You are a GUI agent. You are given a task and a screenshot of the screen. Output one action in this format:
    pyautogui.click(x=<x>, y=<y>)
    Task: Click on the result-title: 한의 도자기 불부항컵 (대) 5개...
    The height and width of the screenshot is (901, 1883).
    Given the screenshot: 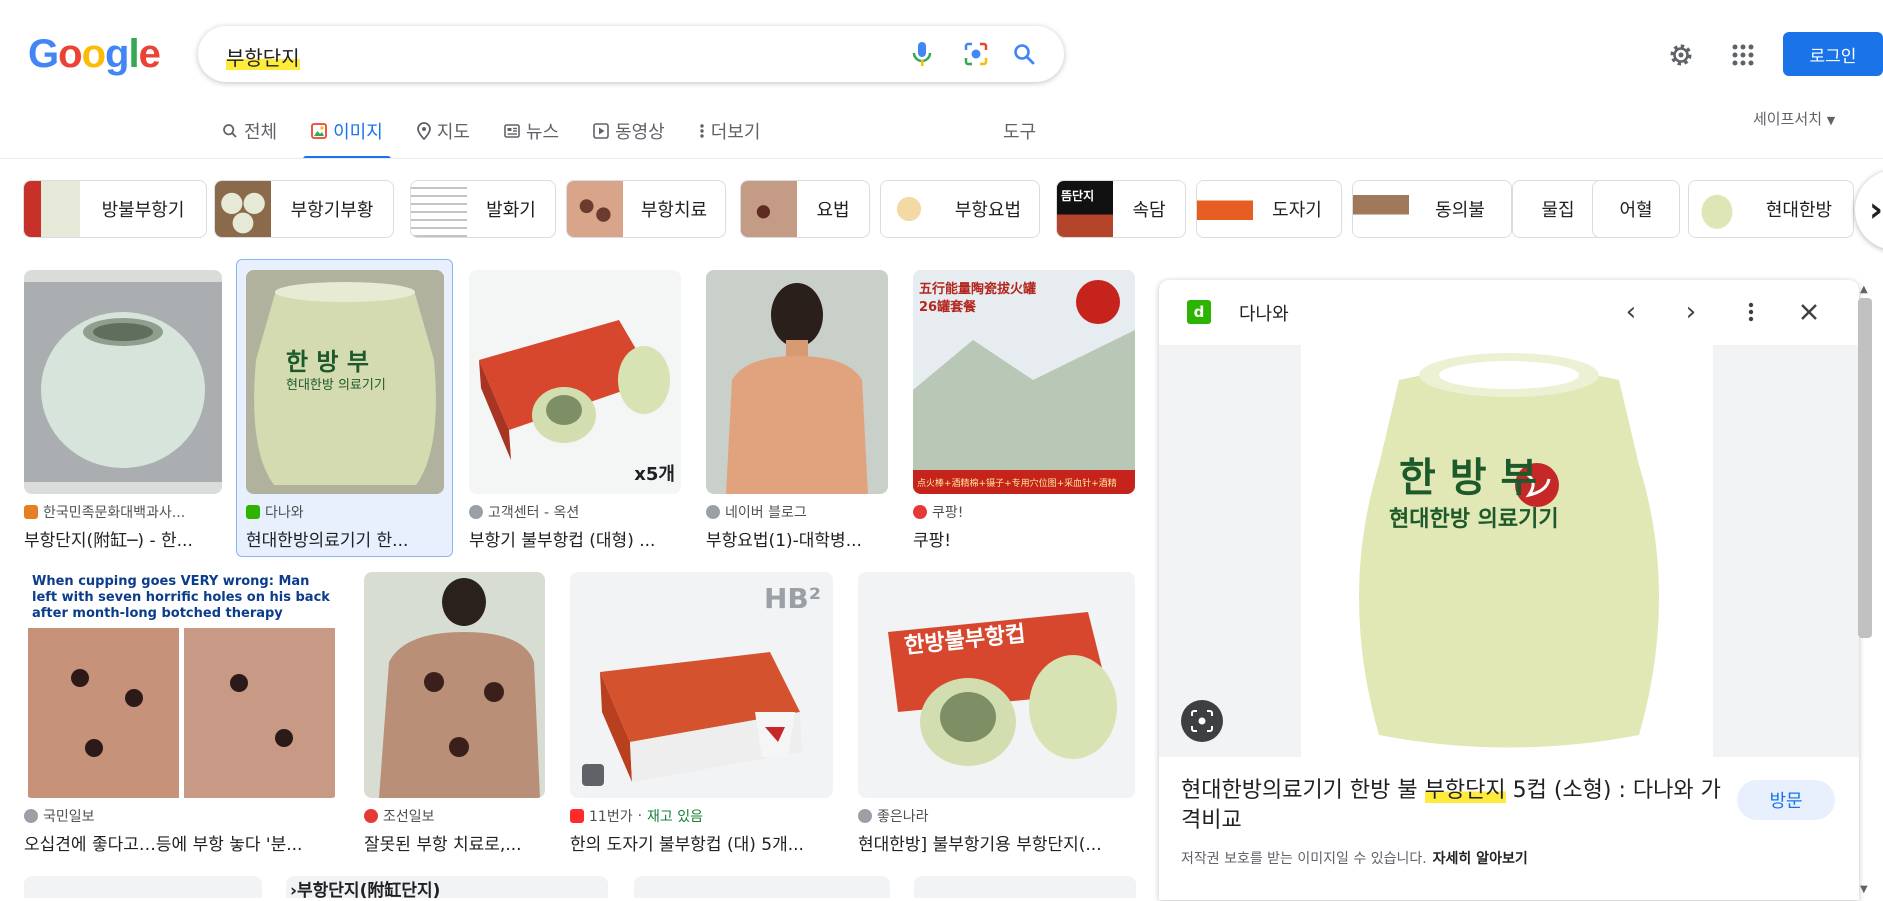 What is the action you would take?
    pyautogui.click(x=701, y=842)
    